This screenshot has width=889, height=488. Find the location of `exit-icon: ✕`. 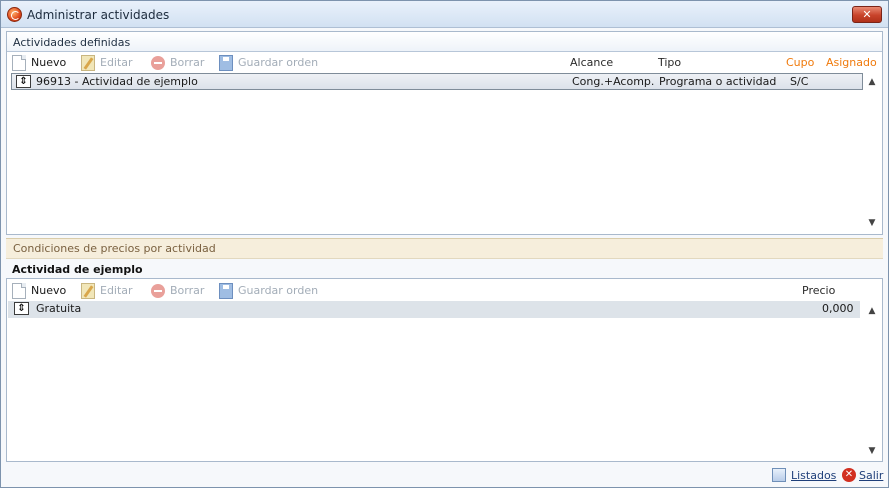

exit-icon: ✕ is located at coordinates (849, 475).